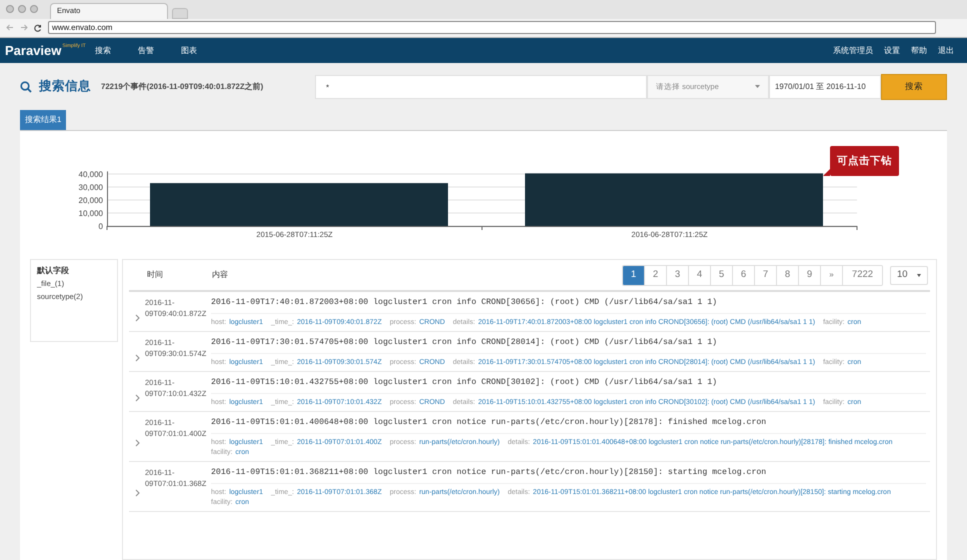  I want to click on logo: Paraview, so click(33, 50).